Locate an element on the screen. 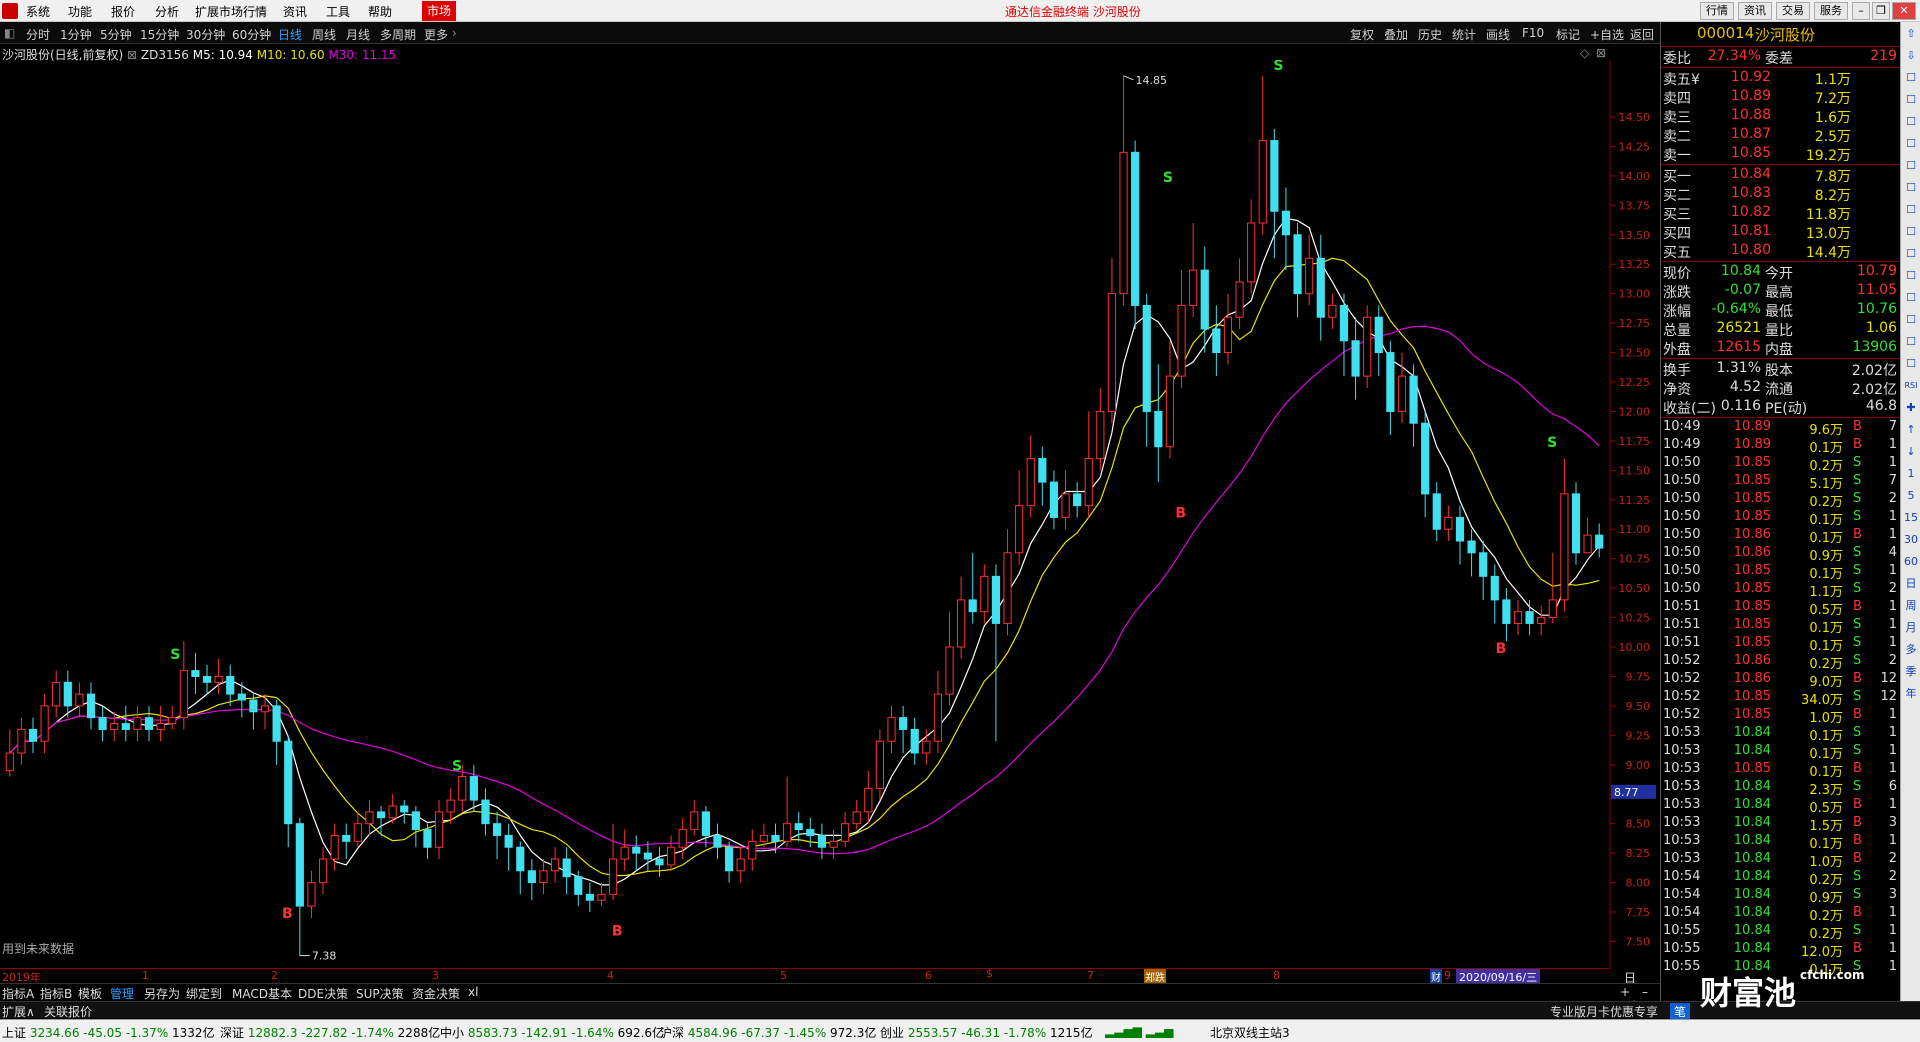 The height and width of the screenshot is (1042, 1920). side-tool-icon: ✚ is located at coordinates (1911, 408).